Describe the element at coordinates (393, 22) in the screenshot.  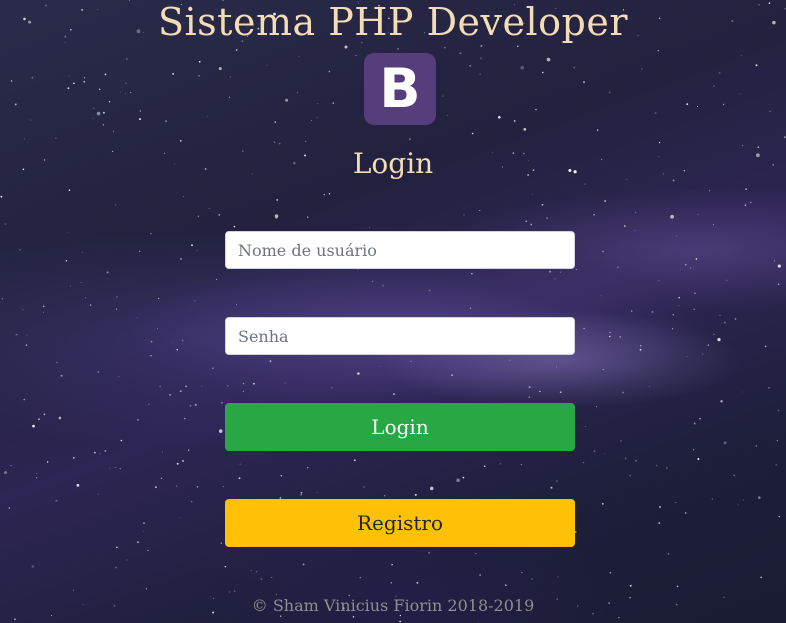
I see `app-title: Sistema PHP Developer` at that location.